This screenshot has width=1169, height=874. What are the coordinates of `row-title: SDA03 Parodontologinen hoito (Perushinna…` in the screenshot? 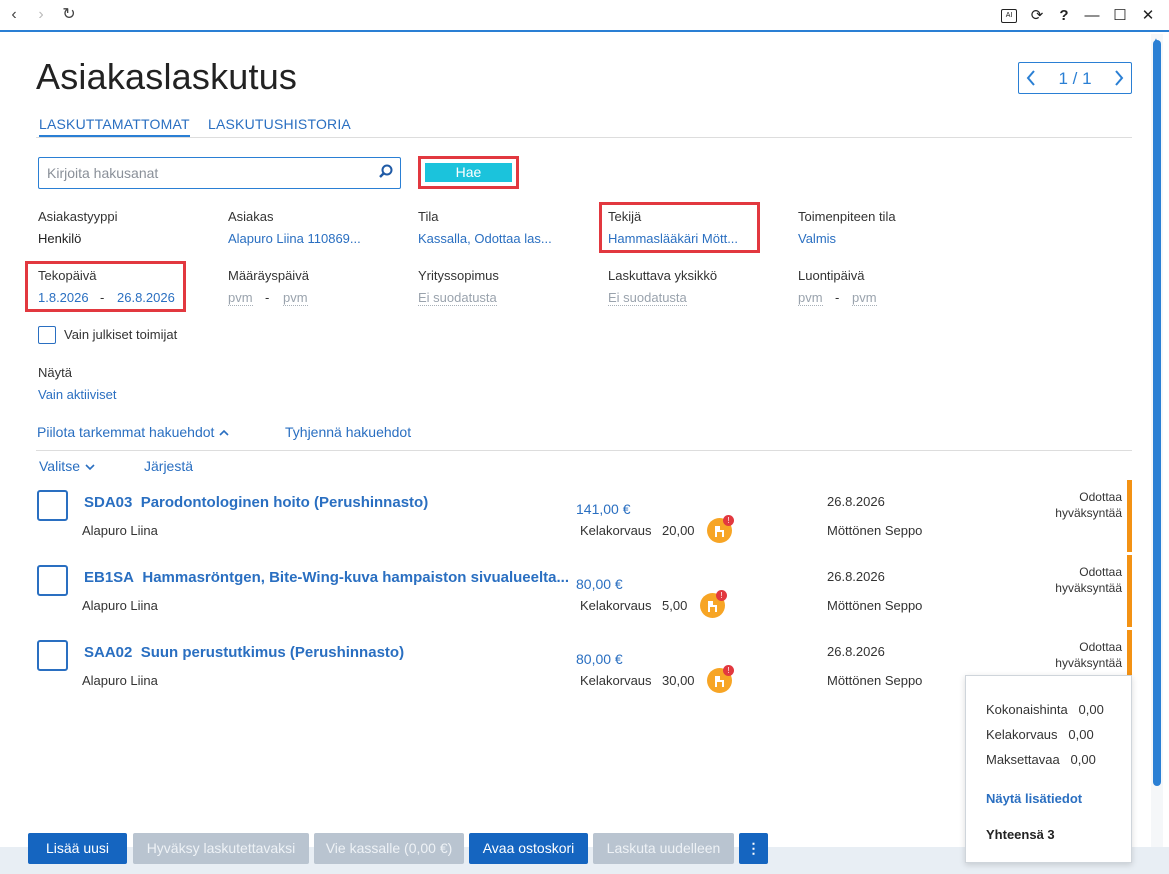 It's located at (329, 502).